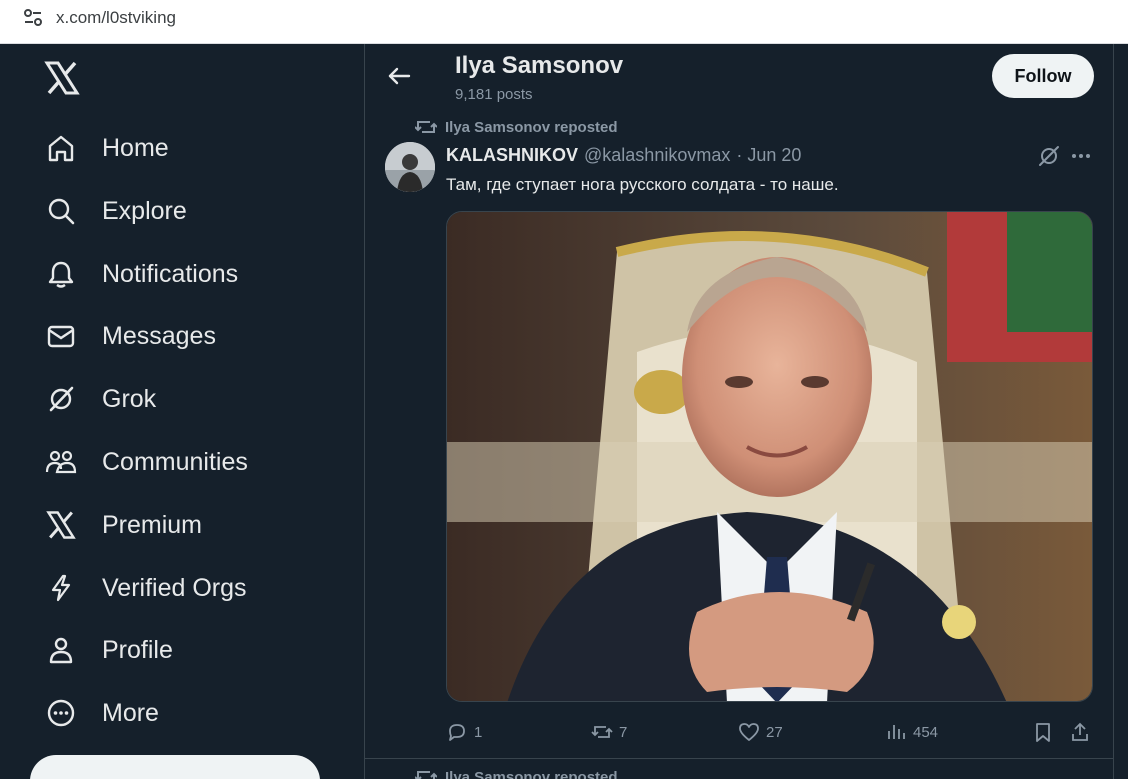 The height and width of the screenshot is (779, 1128). What do you see at coordinates (130, 712) in the screenshot?
I see `nav-label-more: More` at bounding box center [130, 712].